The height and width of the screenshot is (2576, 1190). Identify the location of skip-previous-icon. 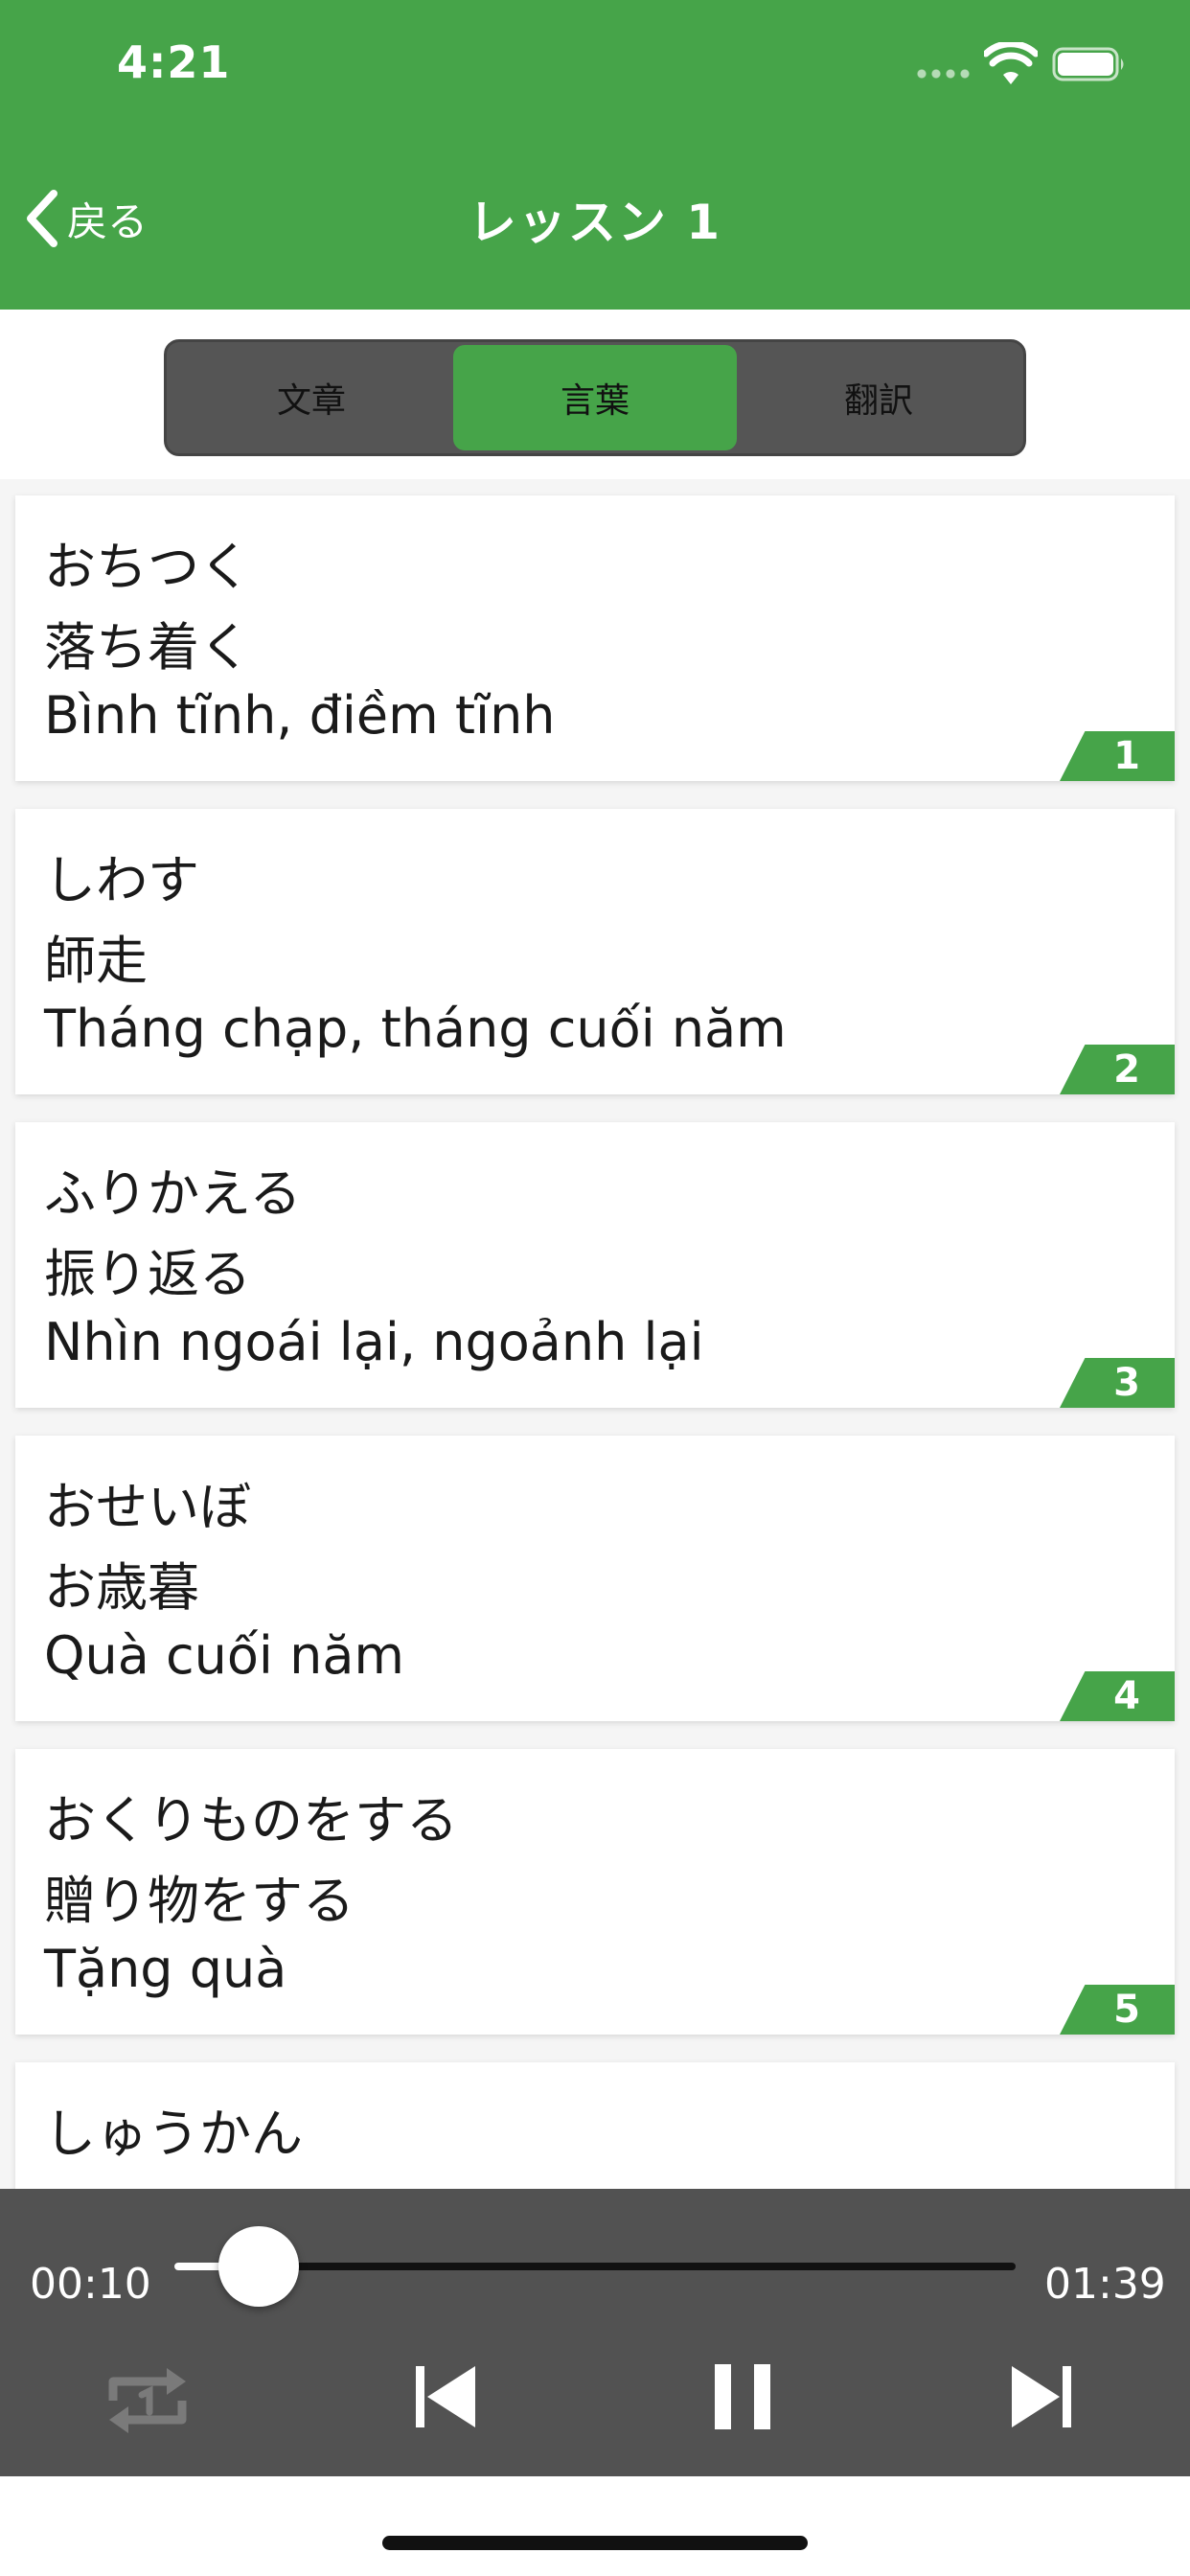
(445, 2396).